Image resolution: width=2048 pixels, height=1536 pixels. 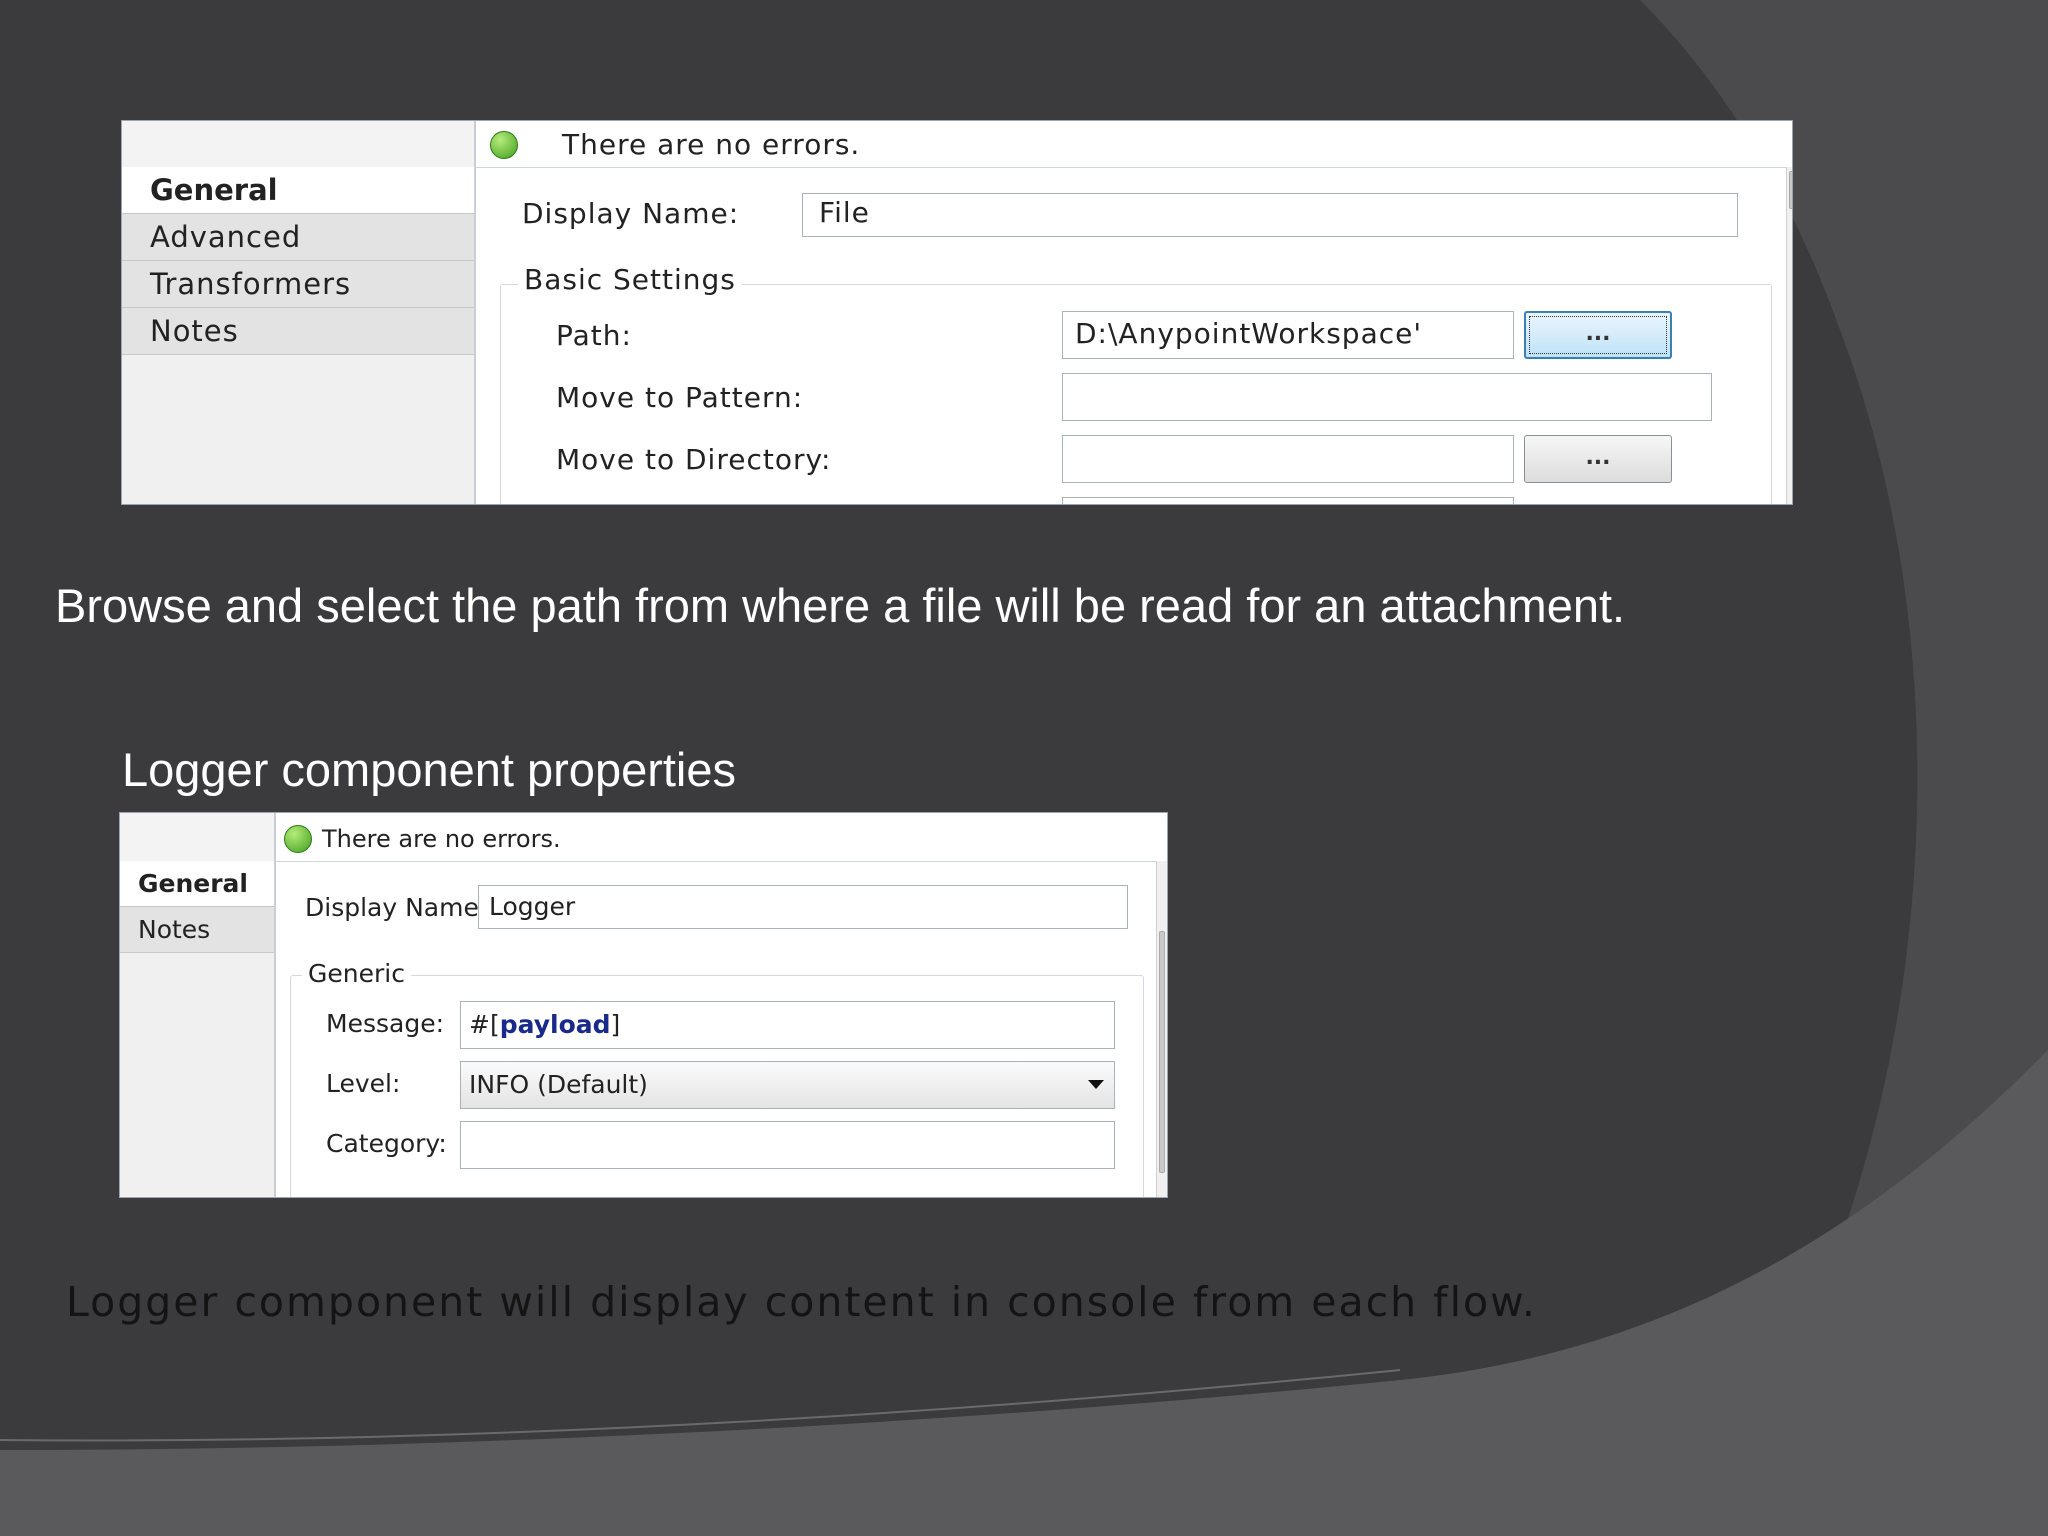 I want to click on move-to-pattern-field, so click(x=1387, y=397).